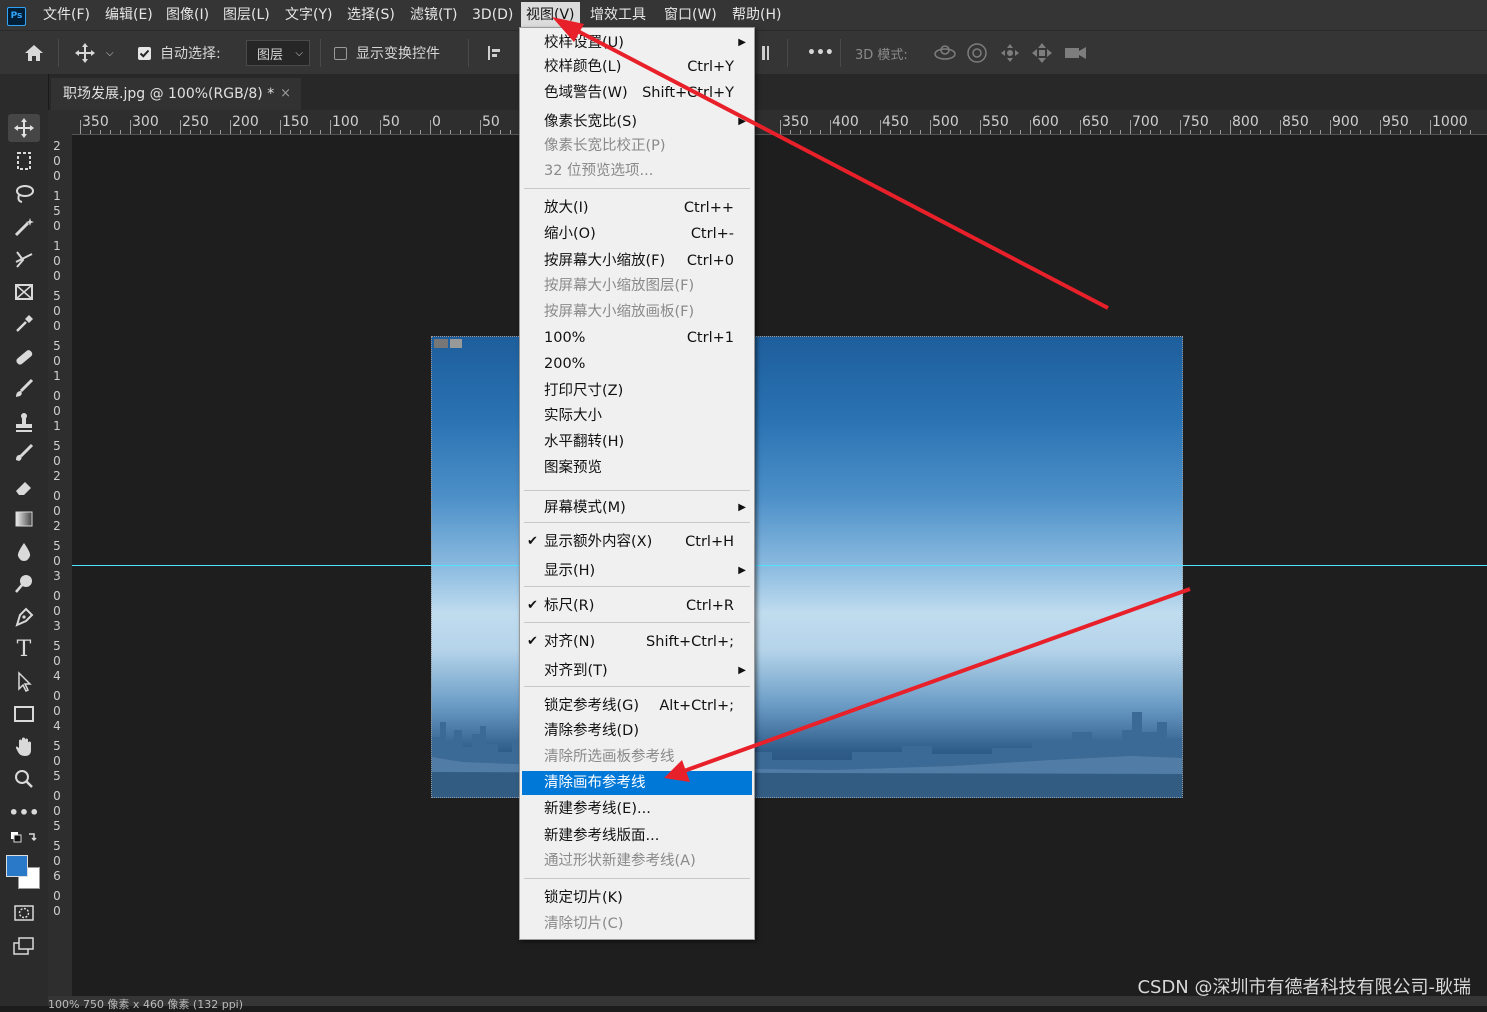  Describe the element at coordinates (24, 552) in the screenshot. I see `blur-tool-icon` at that location.